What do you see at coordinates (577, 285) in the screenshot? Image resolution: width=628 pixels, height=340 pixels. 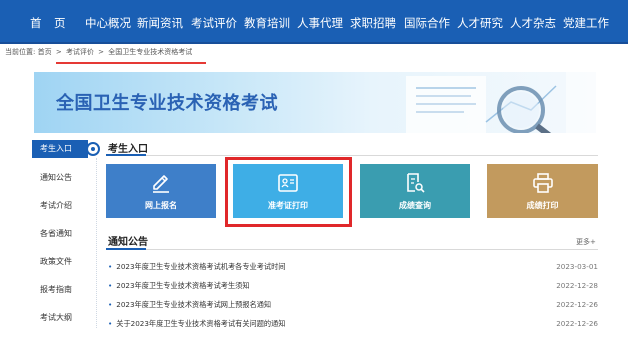 I see `notice-date: 2022-12-28` at bounding box center [577, 285].